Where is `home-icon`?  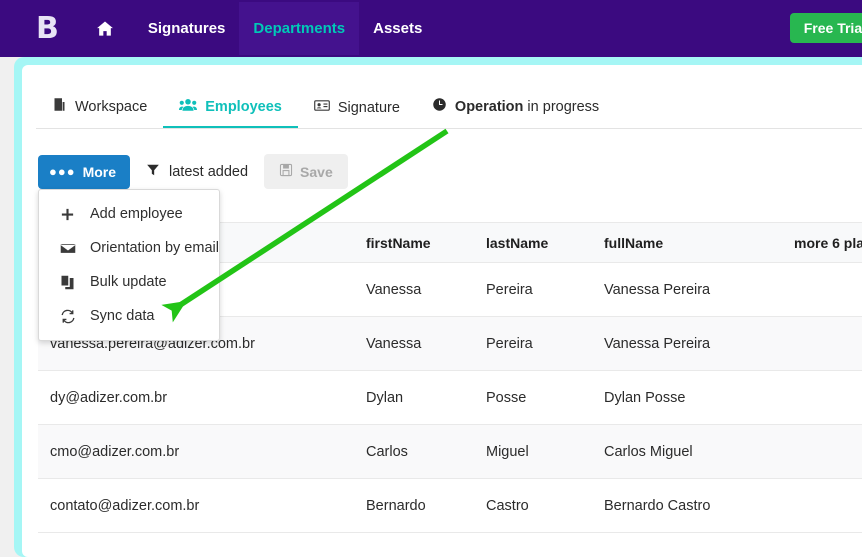
home-icon is located at coordinates (105, 29).